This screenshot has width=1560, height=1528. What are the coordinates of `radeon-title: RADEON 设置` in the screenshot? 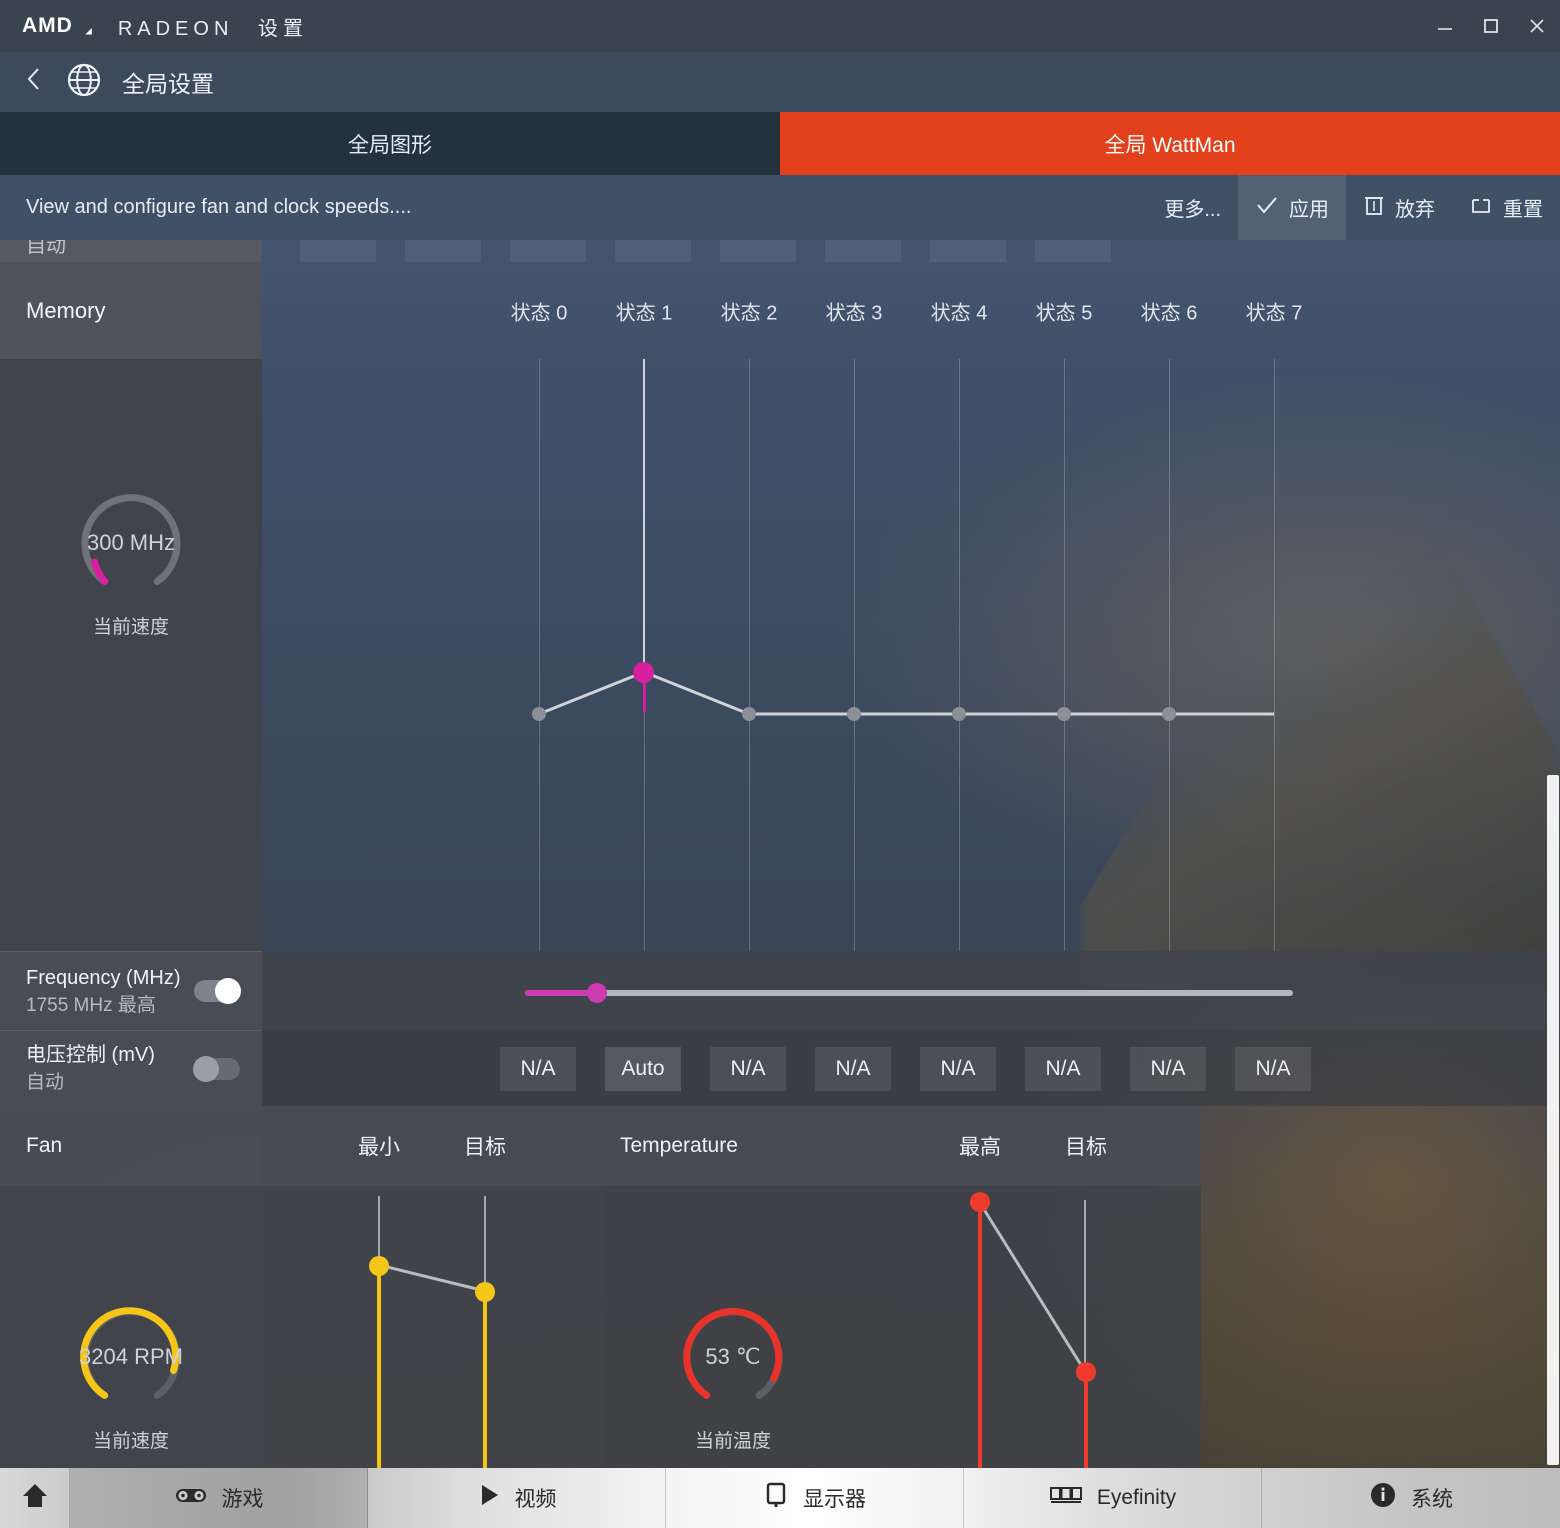 It's located at (213, 26).